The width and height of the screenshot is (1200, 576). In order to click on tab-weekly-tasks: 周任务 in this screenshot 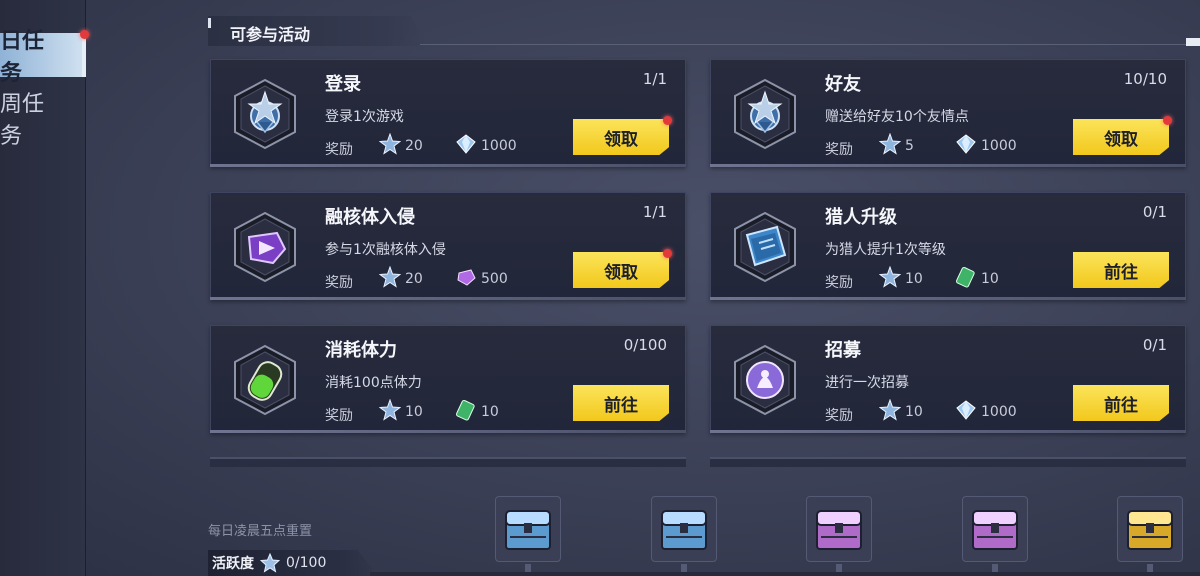, I will do `click(43, 120)`.